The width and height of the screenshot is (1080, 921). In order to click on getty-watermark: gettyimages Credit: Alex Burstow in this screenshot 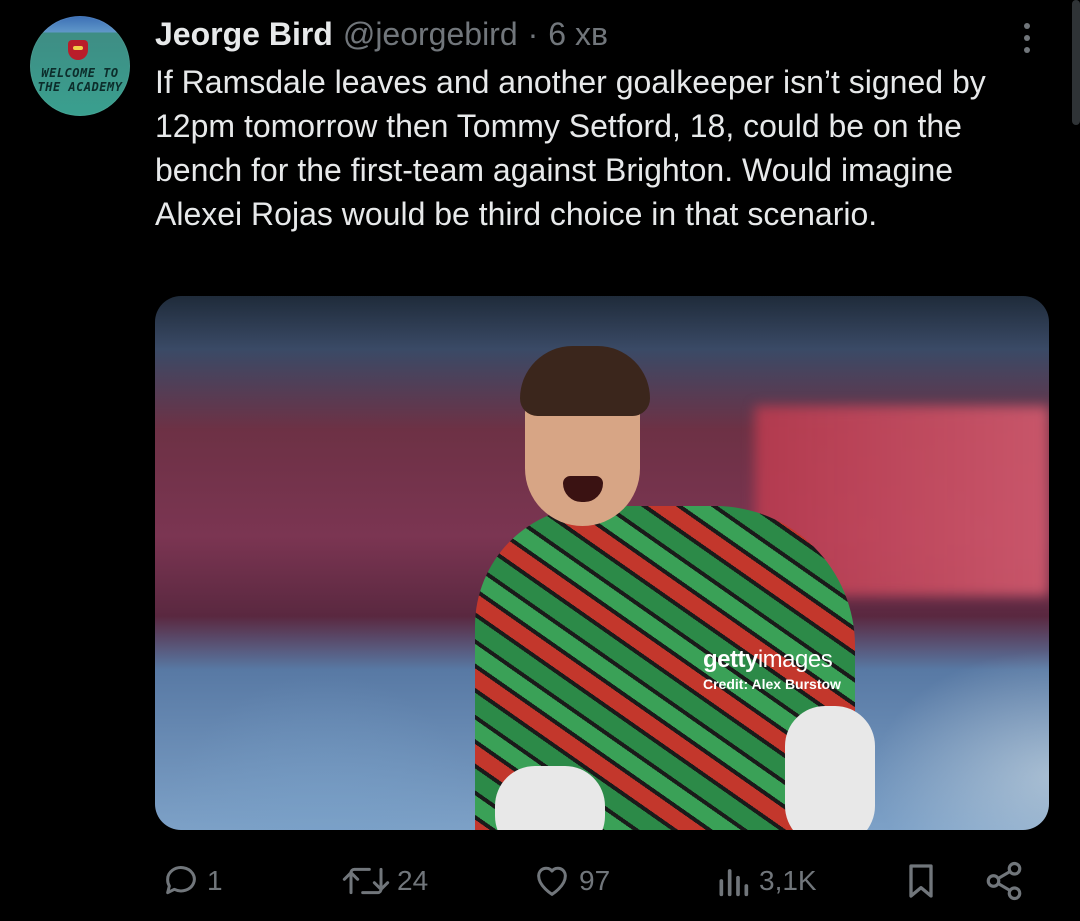, I will do `click(772, 669)`.